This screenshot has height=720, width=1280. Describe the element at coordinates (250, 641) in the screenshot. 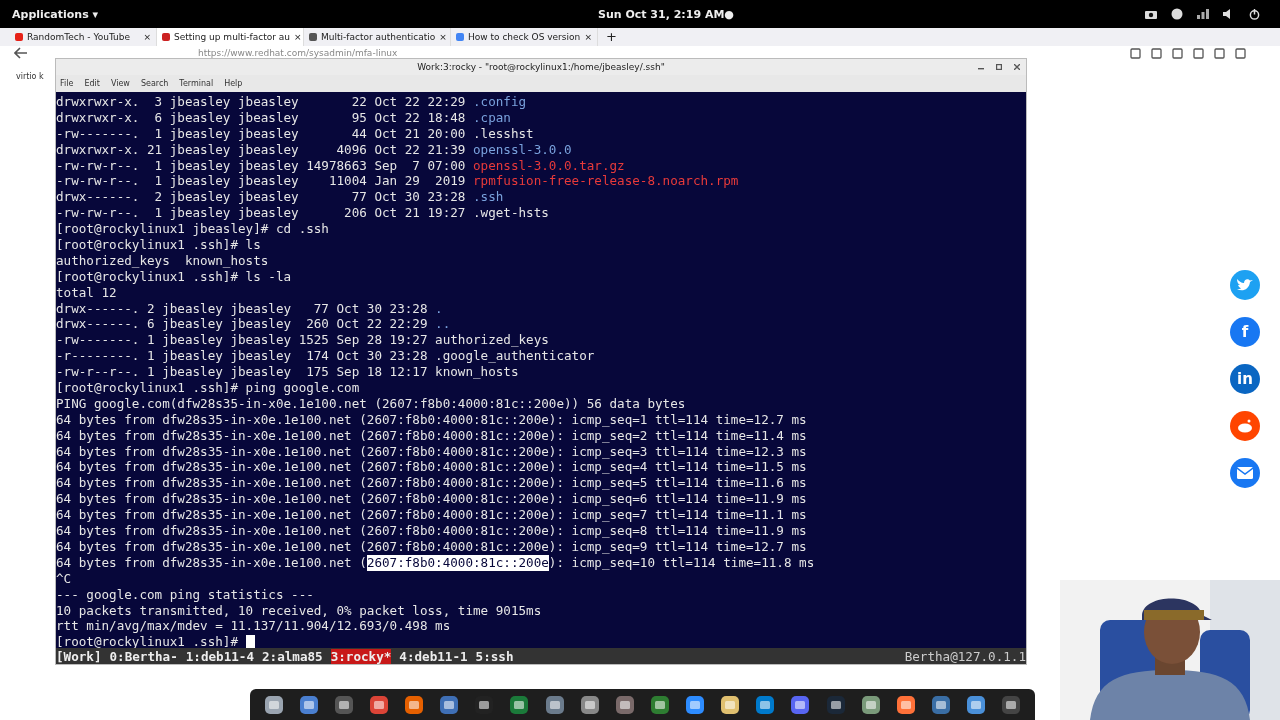

I see `cursor` at that location.